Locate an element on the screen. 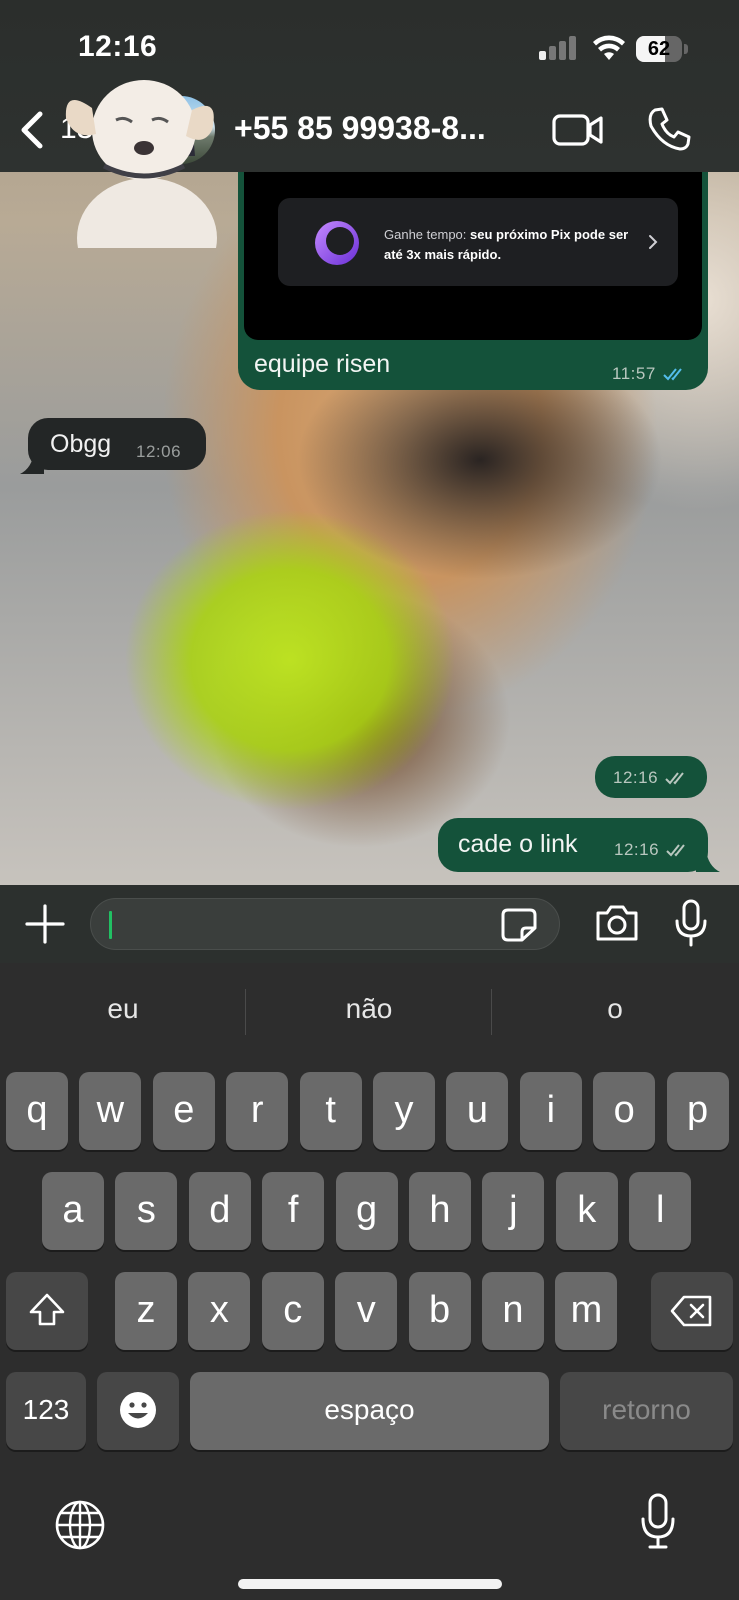  read-double-tick-icon is located at coordinates (672, 374).